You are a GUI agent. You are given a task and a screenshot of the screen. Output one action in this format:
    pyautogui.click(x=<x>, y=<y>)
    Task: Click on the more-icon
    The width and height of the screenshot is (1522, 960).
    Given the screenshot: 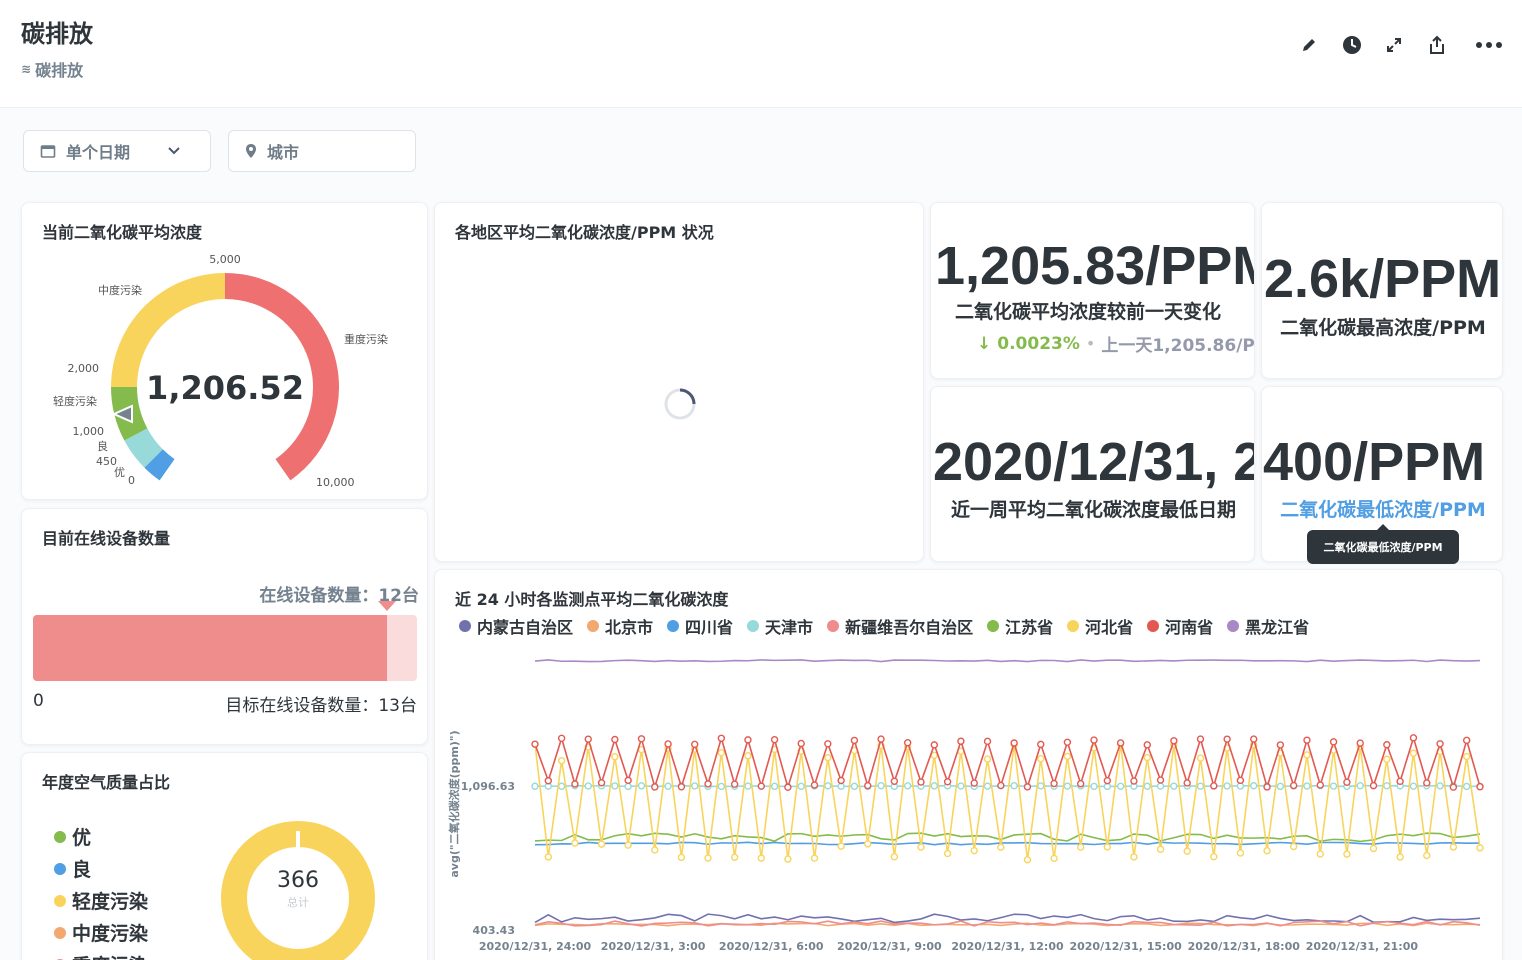 What is the action you would take?
    pyautogui.click(x=1489, y=45)
    